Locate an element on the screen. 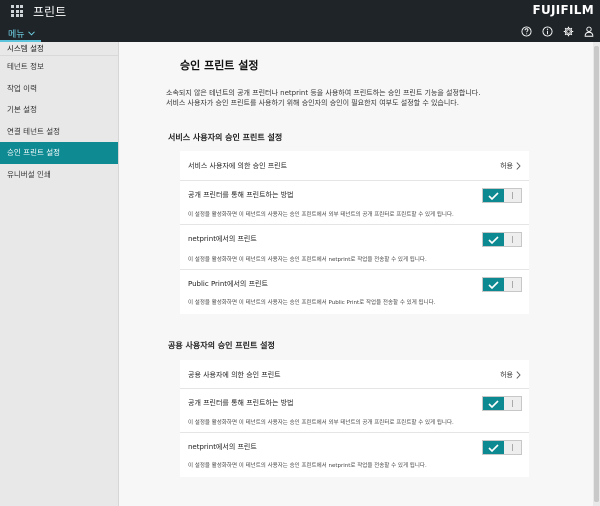 The image size is (600, 506). row-label: Public Print에서의 프린트 is located at coordinates (228, 284).